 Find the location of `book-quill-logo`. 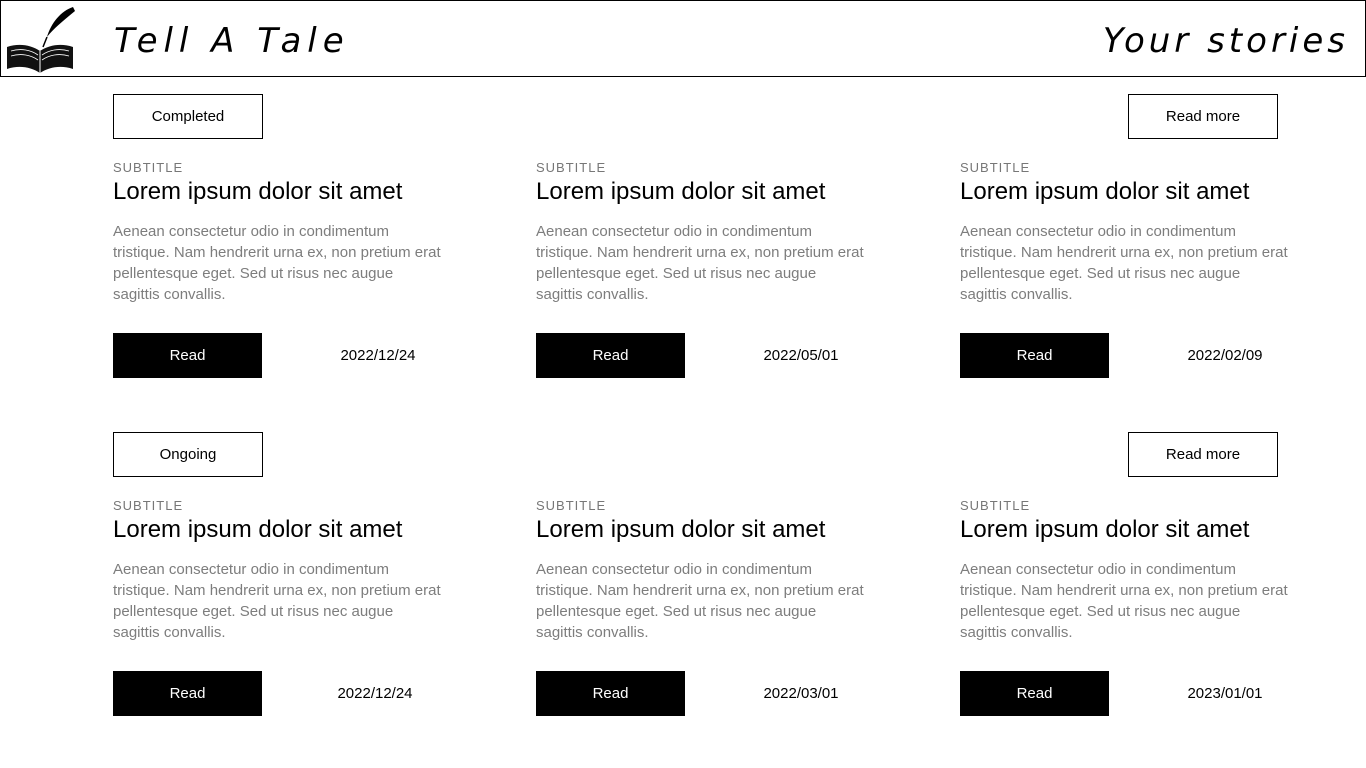

book-quill-logo is located at coordinates (40, 39).